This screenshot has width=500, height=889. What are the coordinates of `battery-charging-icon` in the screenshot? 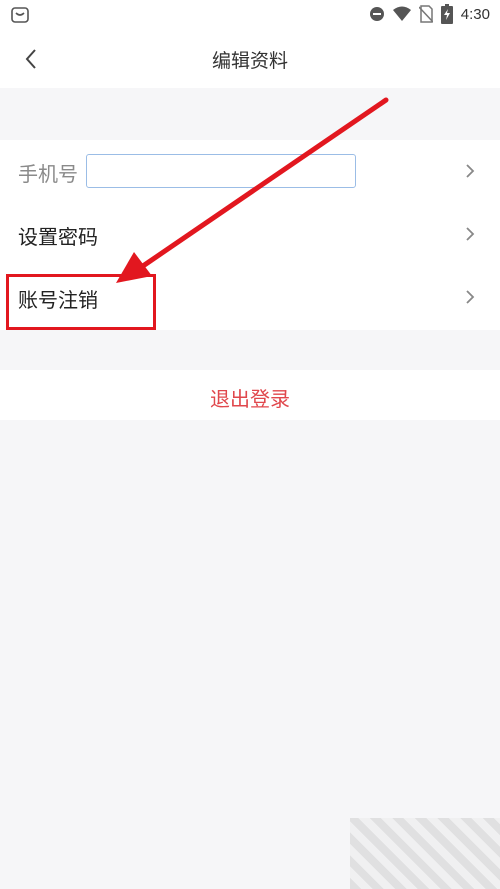 It's located at (446, 14).